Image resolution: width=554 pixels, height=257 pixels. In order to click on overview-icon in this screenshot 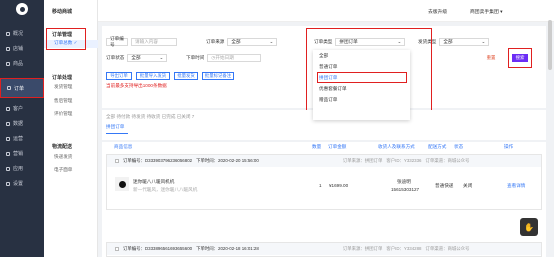, I will do `click(8, 33)`.